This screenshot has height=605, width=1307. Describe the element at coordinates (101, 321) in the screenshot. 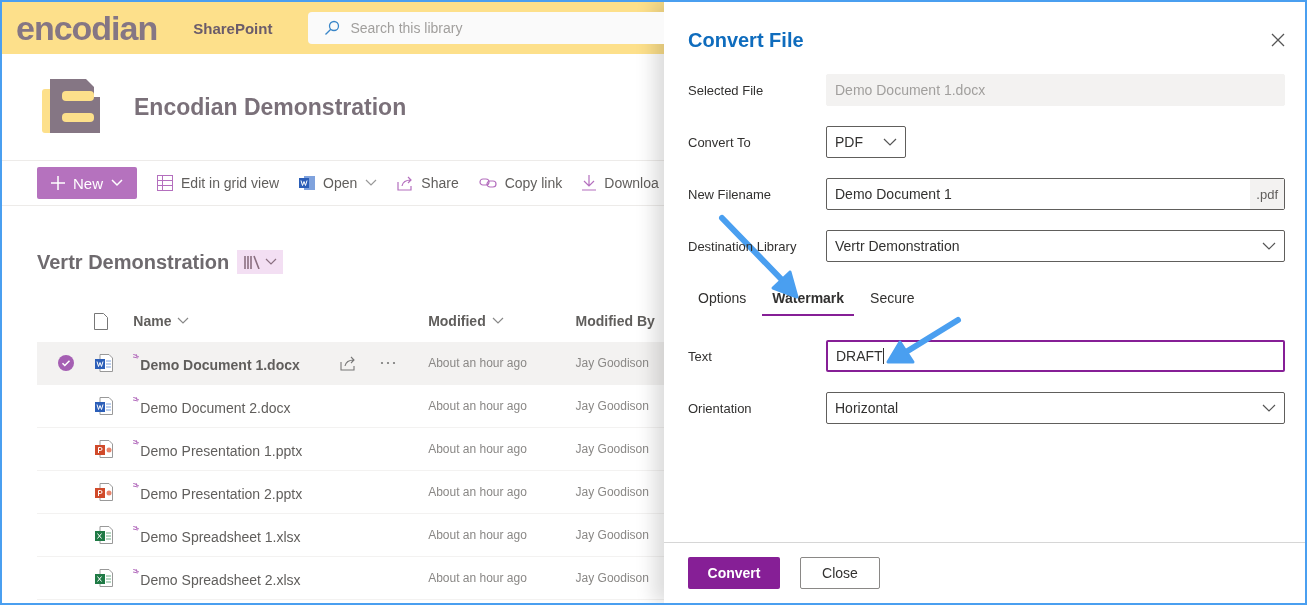

I see `document-icon` at that location.